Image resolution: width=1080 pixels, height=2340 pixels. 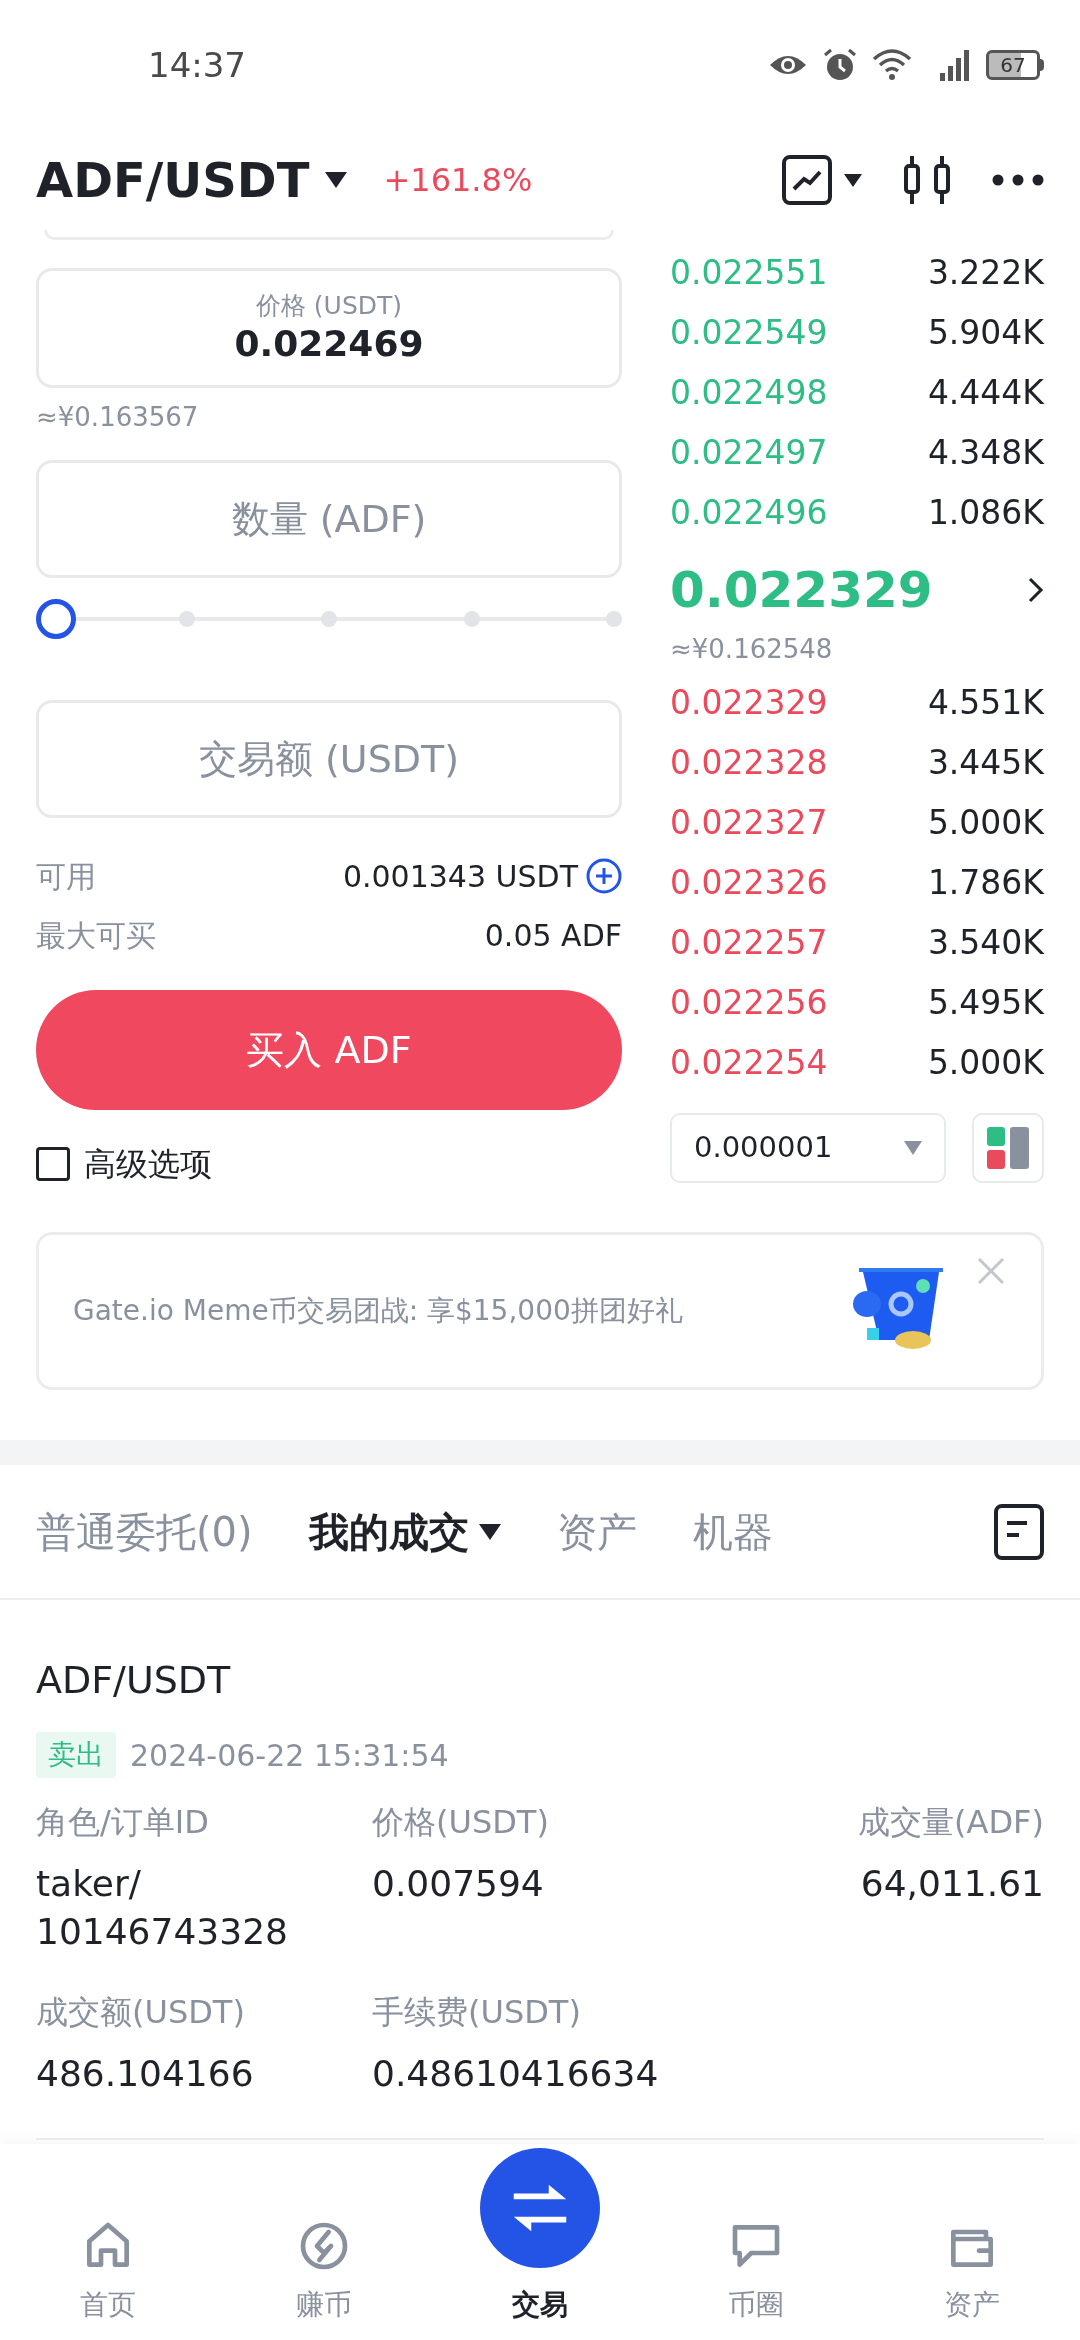 What do you see at coordinates (985, 513) in the screenshot?
I see `order-amount: 1.086K` at bounding box center [985, 513].